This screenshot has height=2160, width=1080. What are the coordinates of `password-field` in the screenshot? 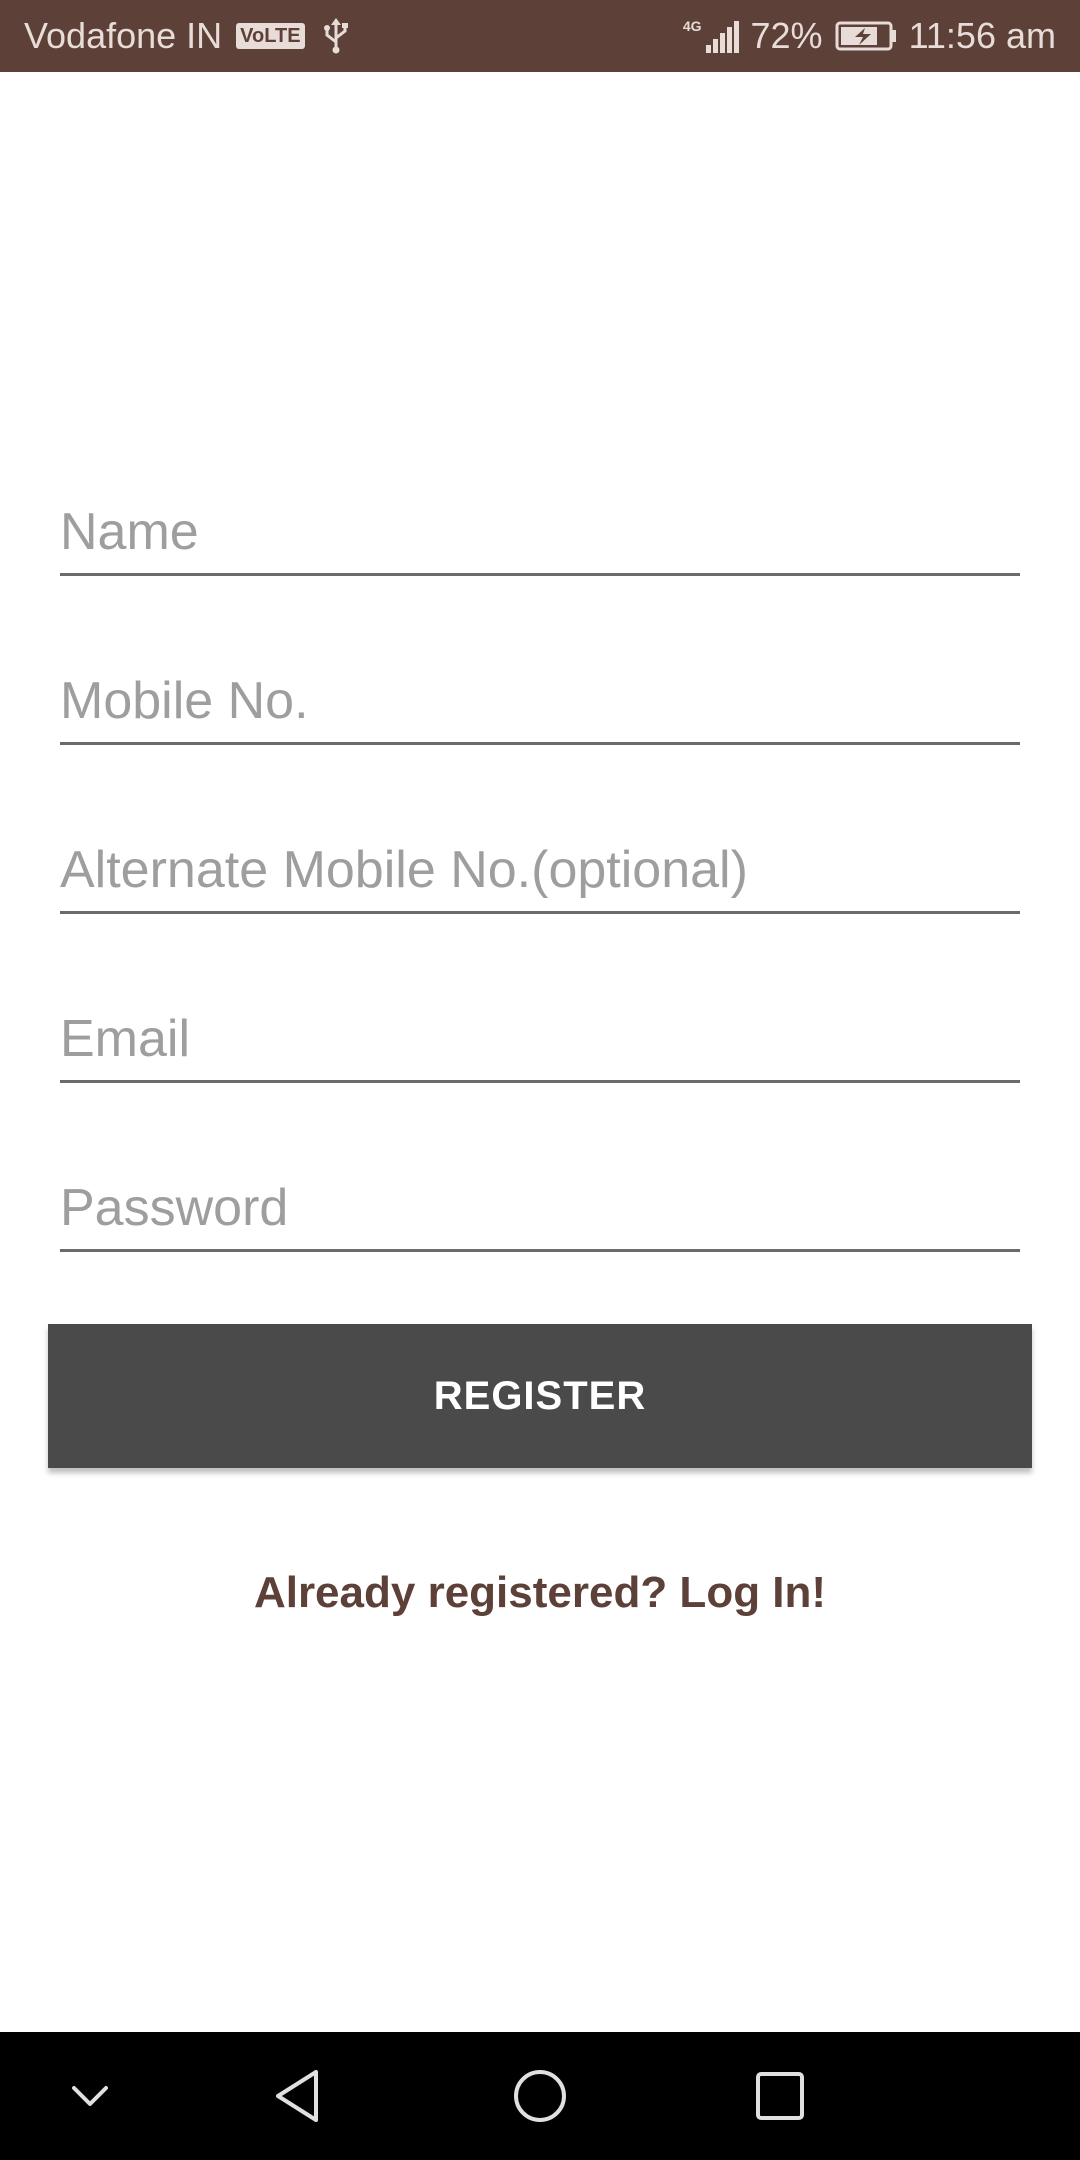 It's located at (540, 1212).